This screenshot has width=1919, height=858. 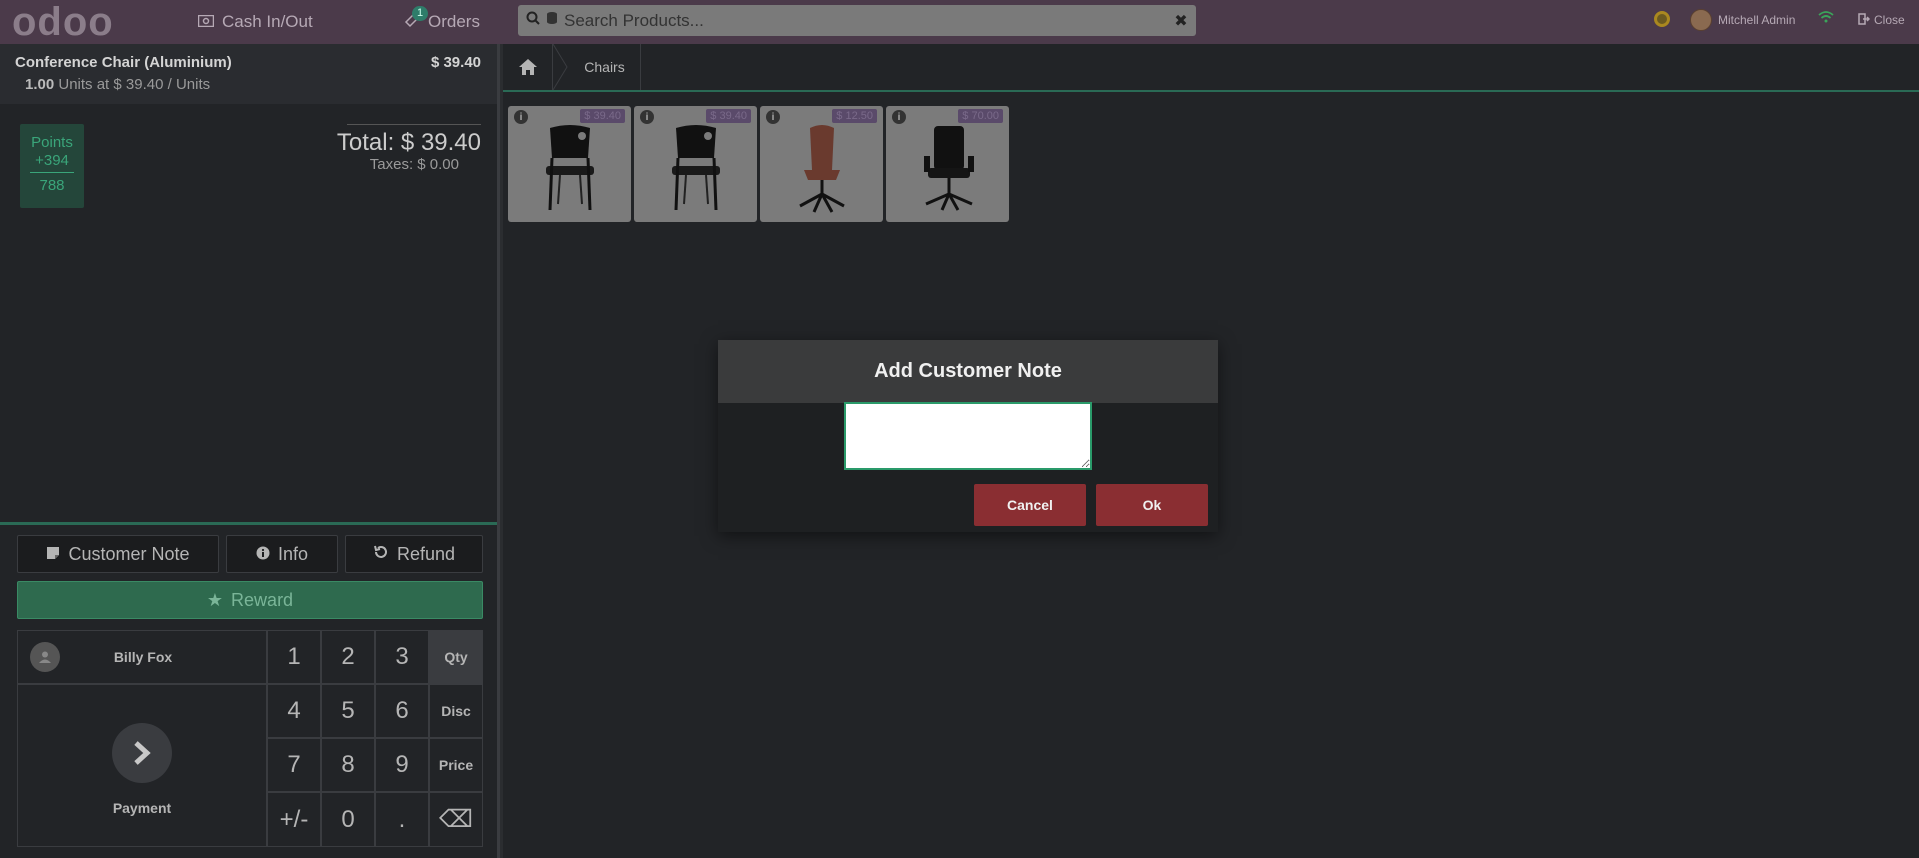 I want to click on customer-note-dialog: Add Customer Note Cancel Ok, so click(x=968, y=436).